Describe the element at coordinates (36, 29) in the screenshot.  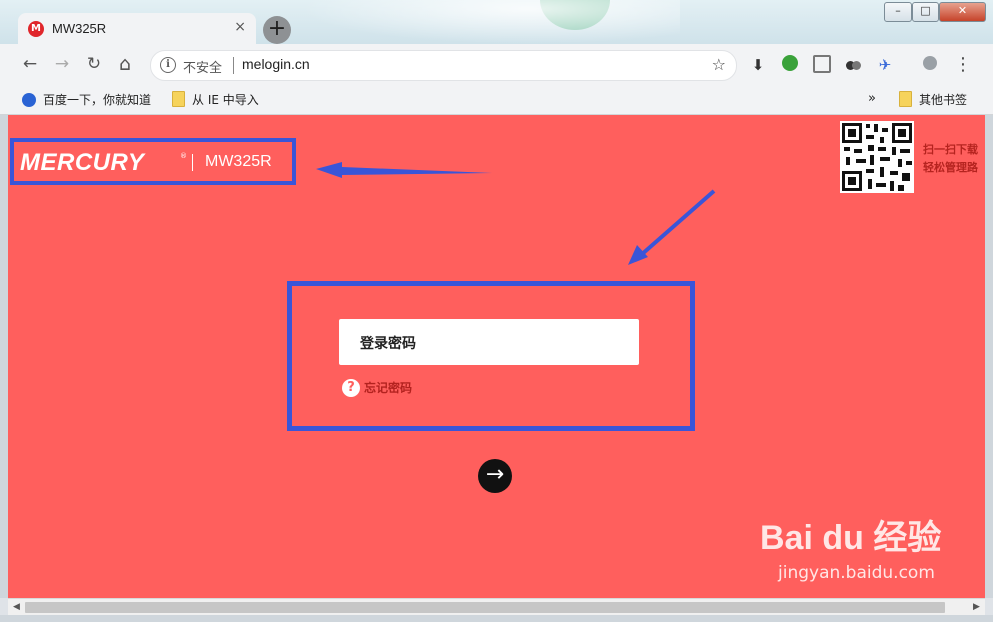
I see `mercury-favicon-icon: M` at that location.